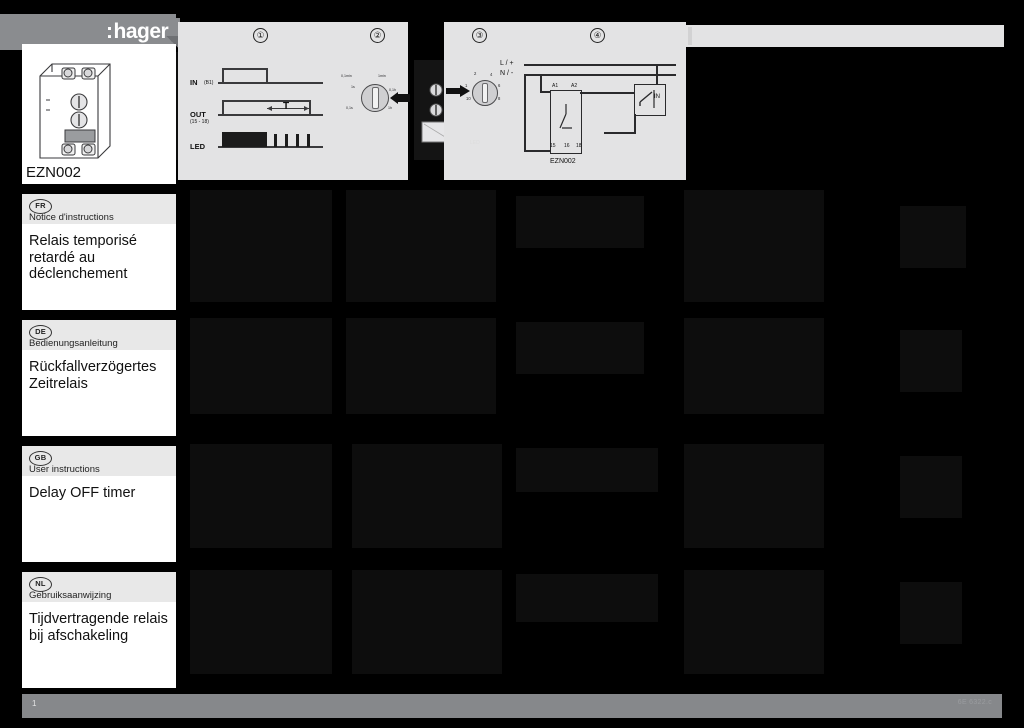  I want to click on terminal-a2: A2, so click(574, 86).